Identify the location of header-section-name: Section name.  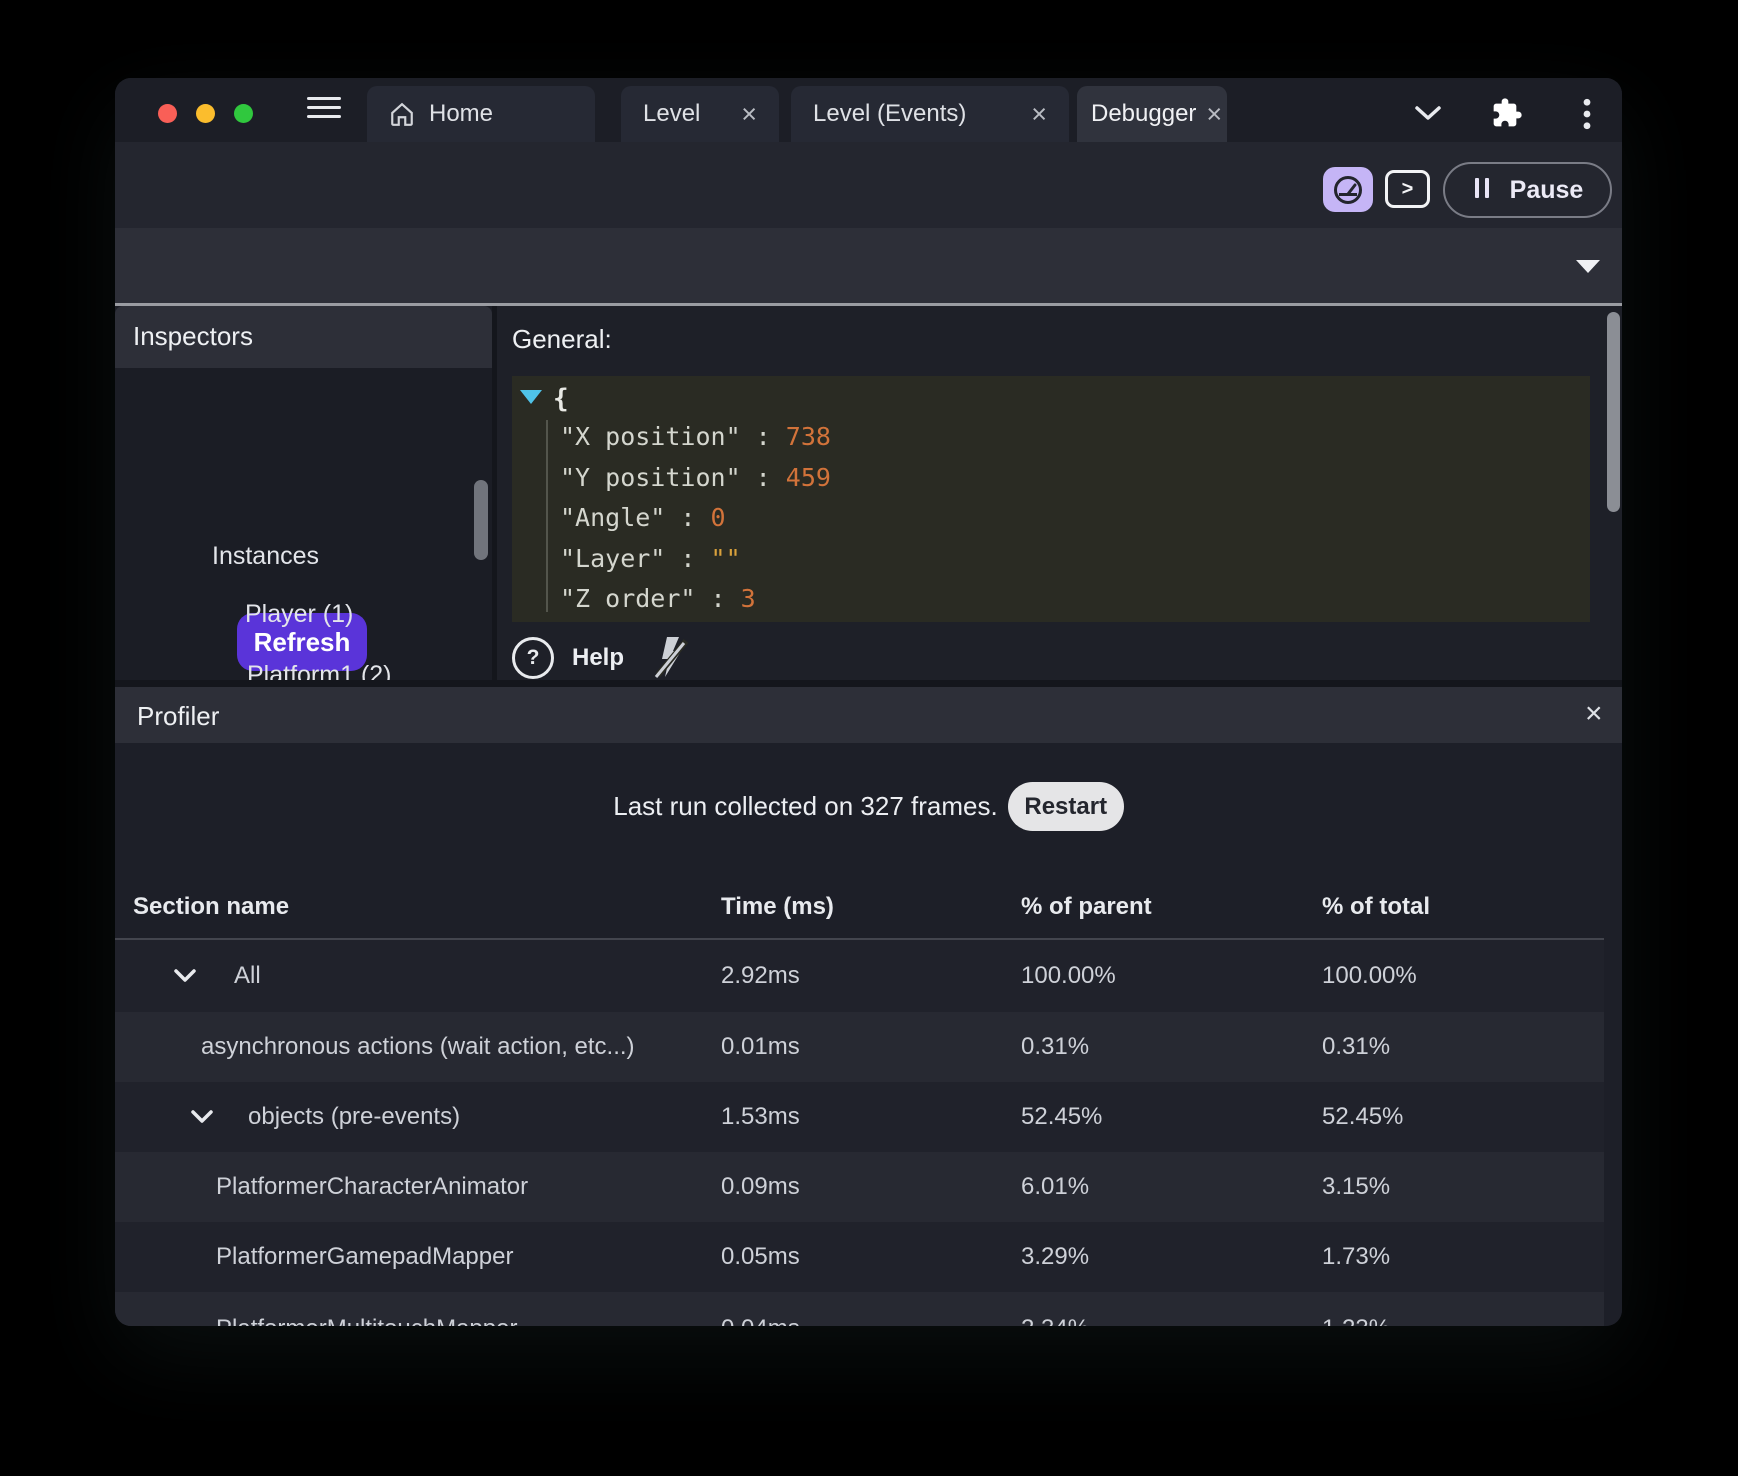
(211, 906).